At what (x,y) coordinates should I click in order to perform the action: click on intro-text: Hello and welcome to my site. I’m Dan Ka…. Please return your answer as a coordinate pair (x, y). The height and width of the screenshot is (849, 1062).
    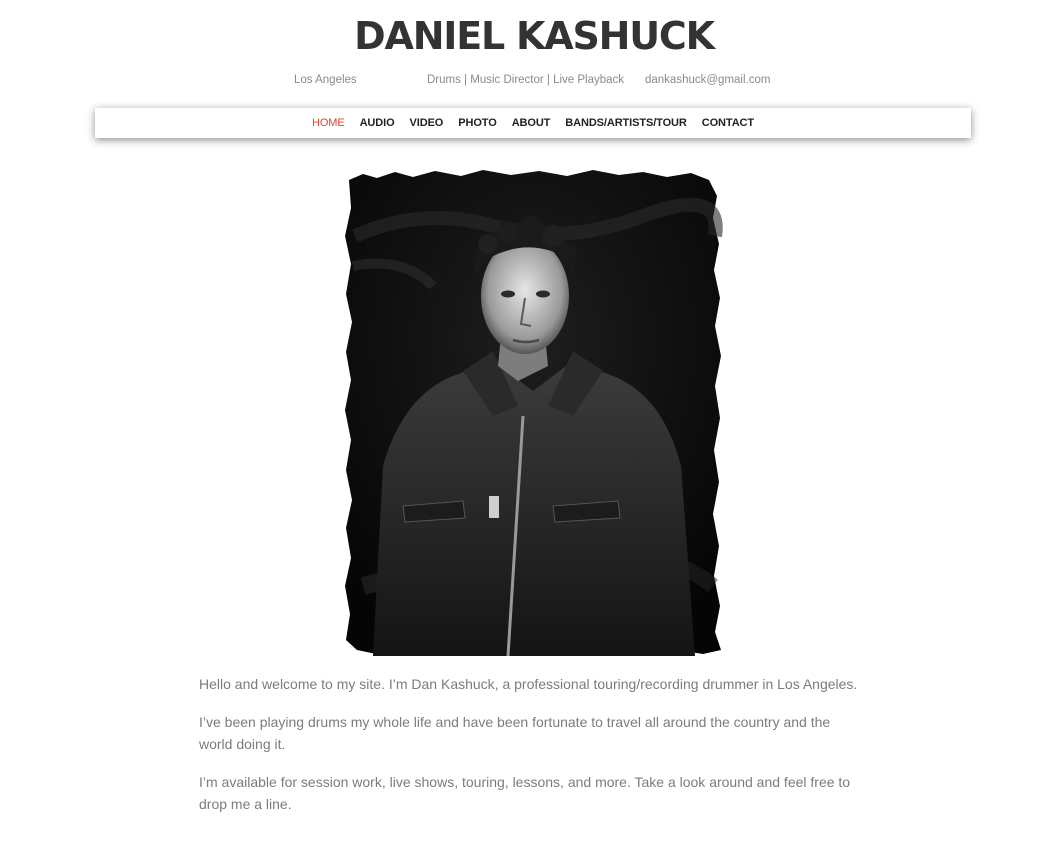
    Looking at the image, I should click on (531, 752).